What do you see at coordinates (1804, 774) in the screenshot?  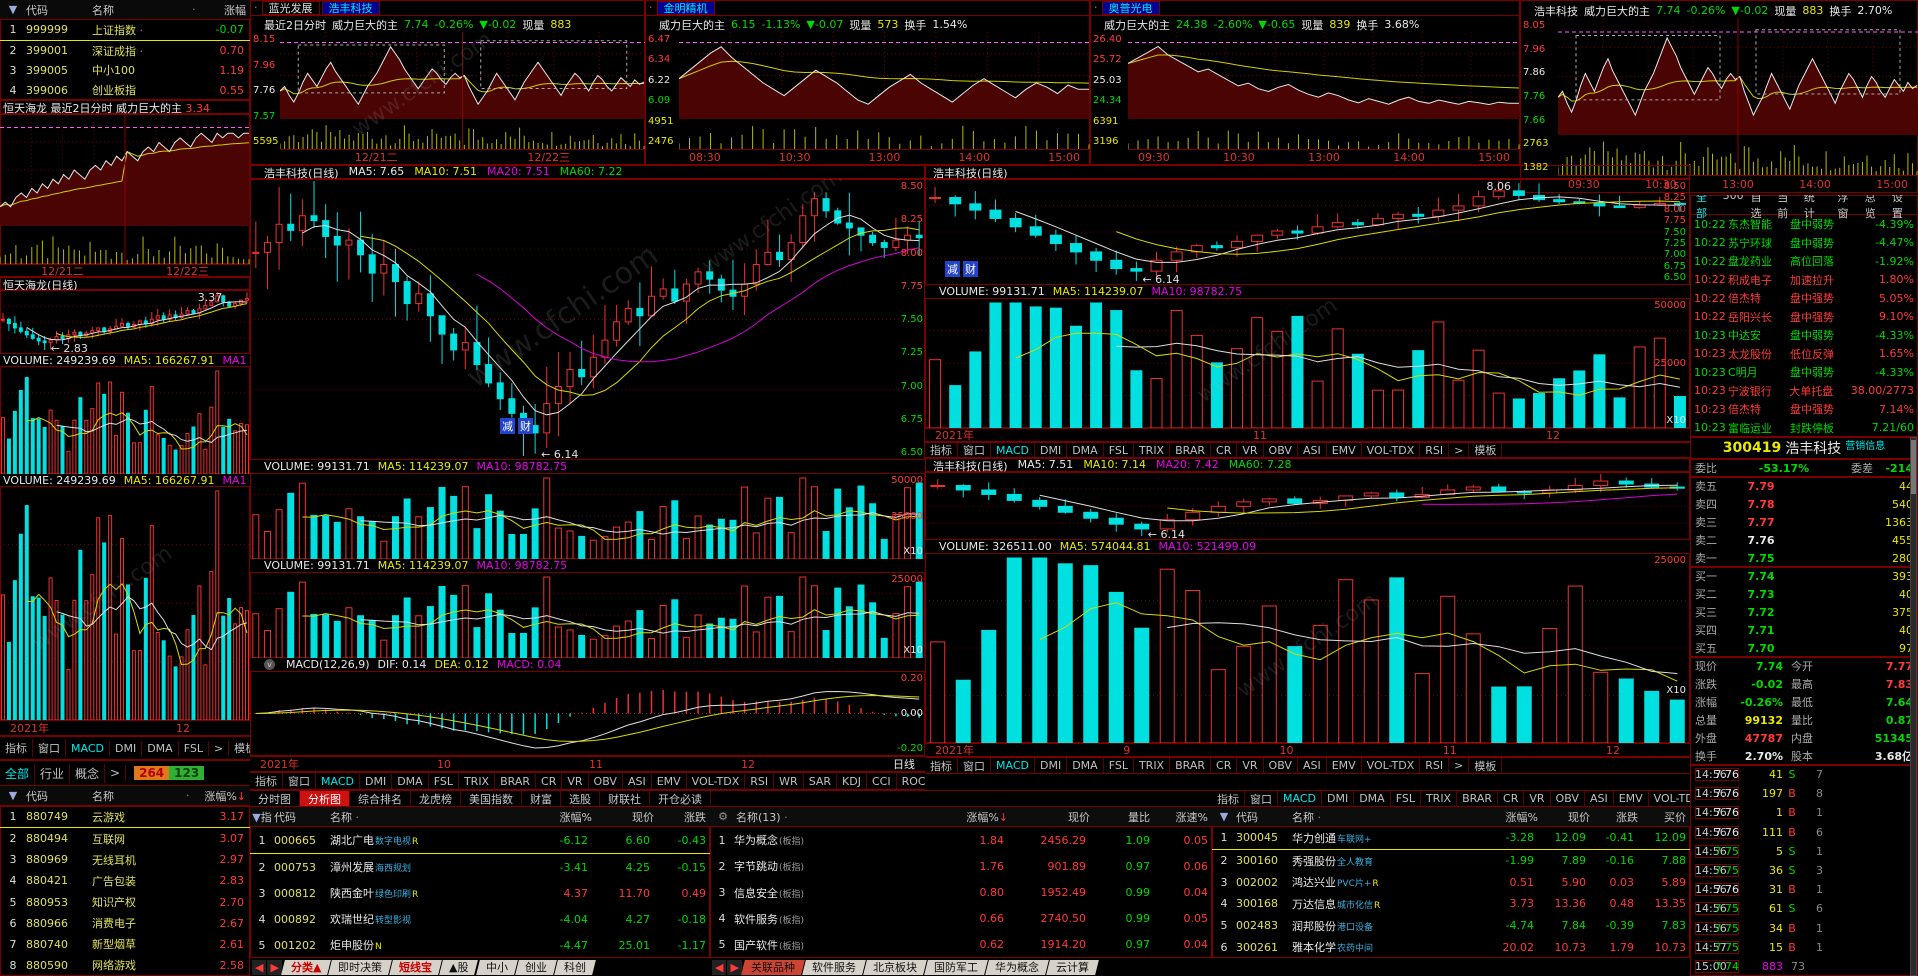 I see `tick-row: 14:56 7.76 41 S 7` at bounding box center [1804, 774].